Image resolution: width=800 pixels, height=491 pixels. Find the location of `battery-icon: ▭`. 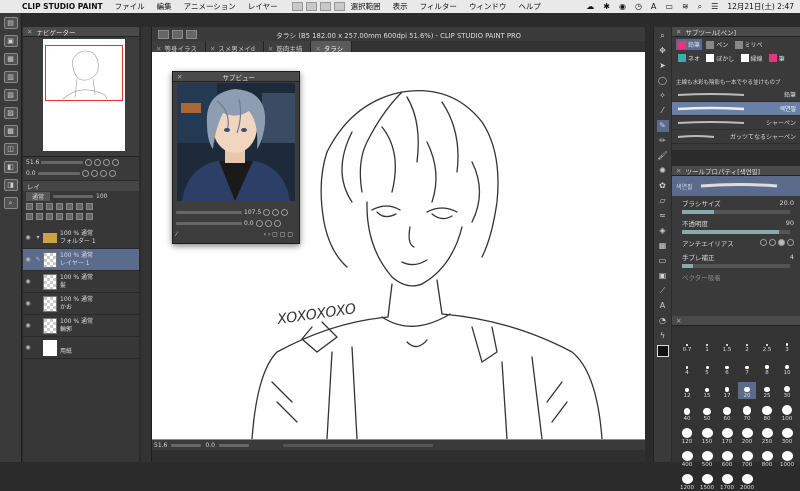

battery-icon: ▭ is located at coordinates (669, 6).